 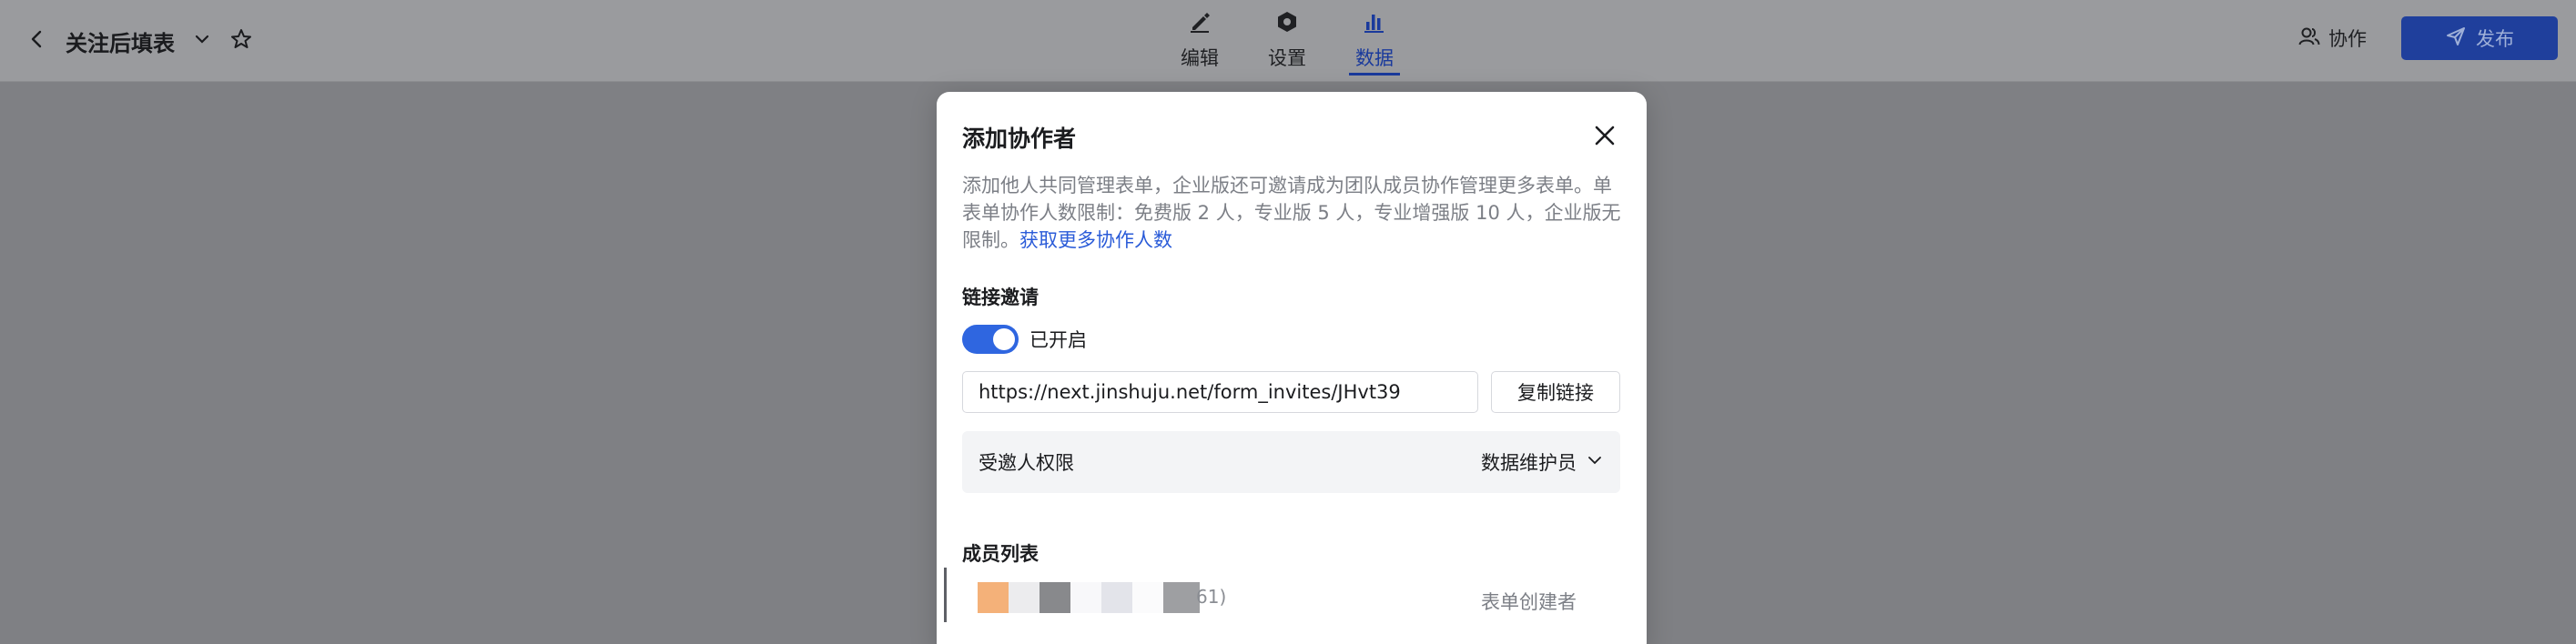 What do you see at coordinates (2309, 39) in the screenshot?
I see `users-icon` at bounding box center [2309, 39].